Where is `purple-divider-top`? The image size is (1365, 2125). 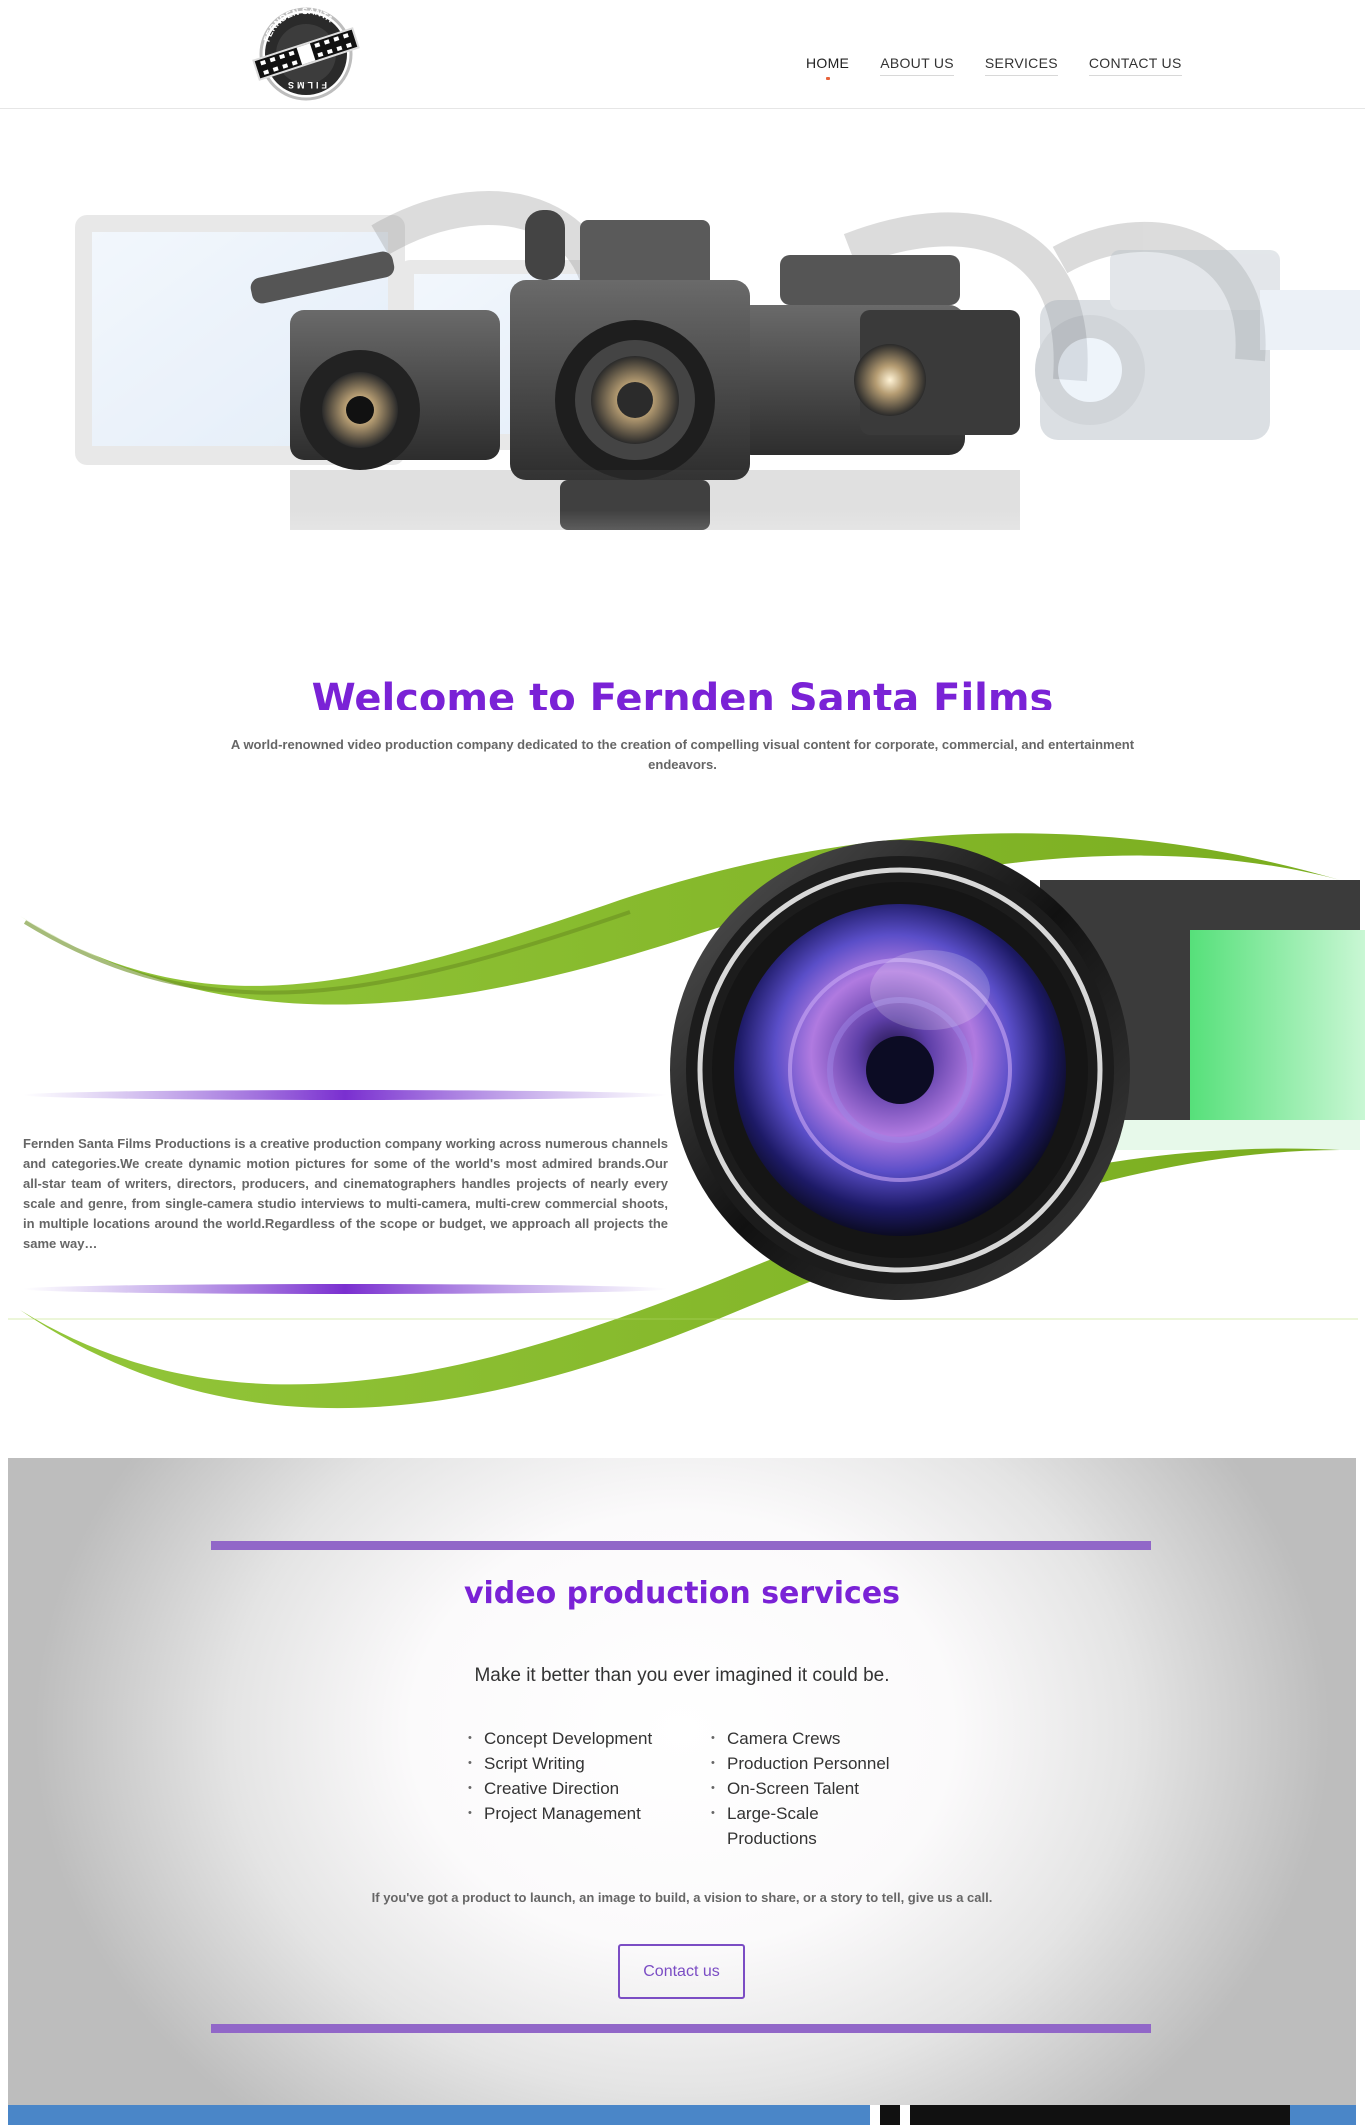 purple-divider-top is located at coordinates (345, 1095).